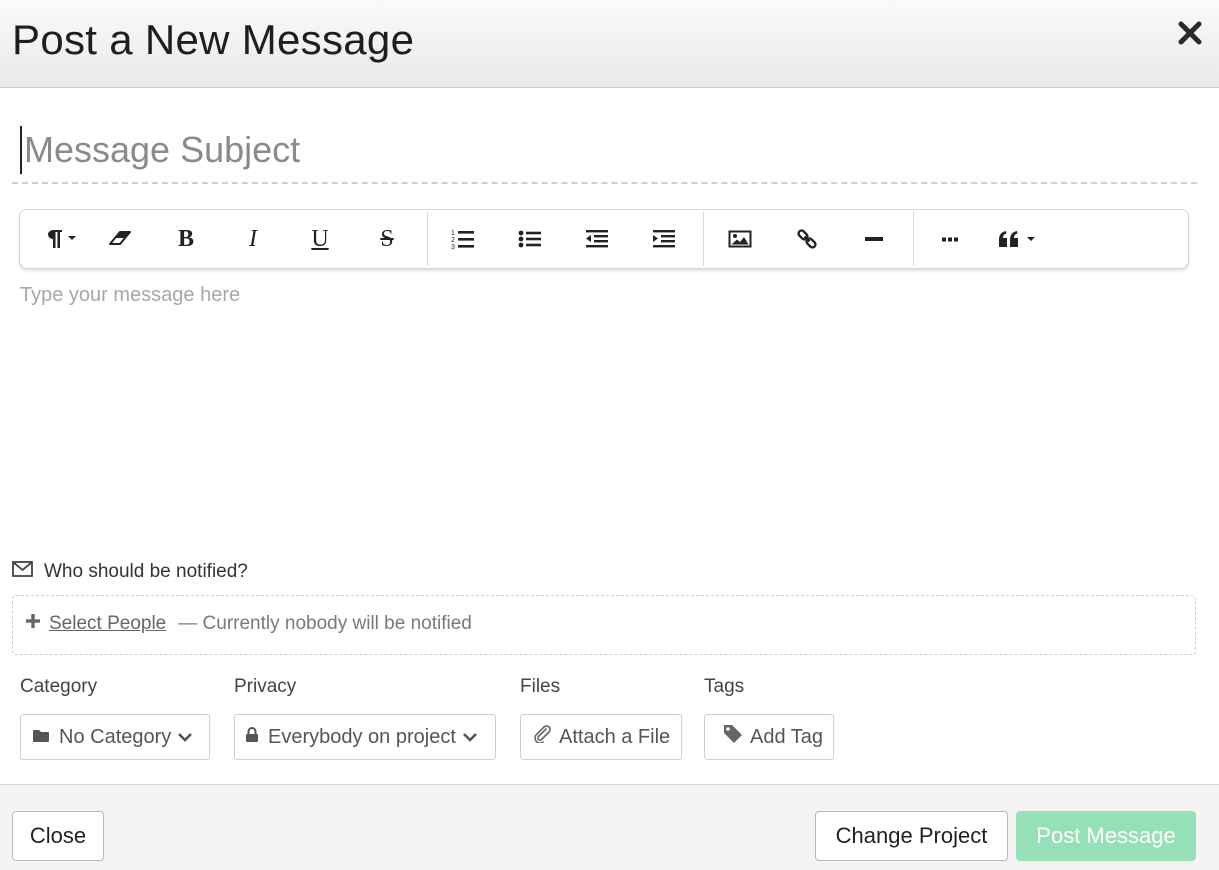 Image resolution: width=1219 pixels, height=870 pixels. I want to click on italic-icon: I, so click(253, 238).